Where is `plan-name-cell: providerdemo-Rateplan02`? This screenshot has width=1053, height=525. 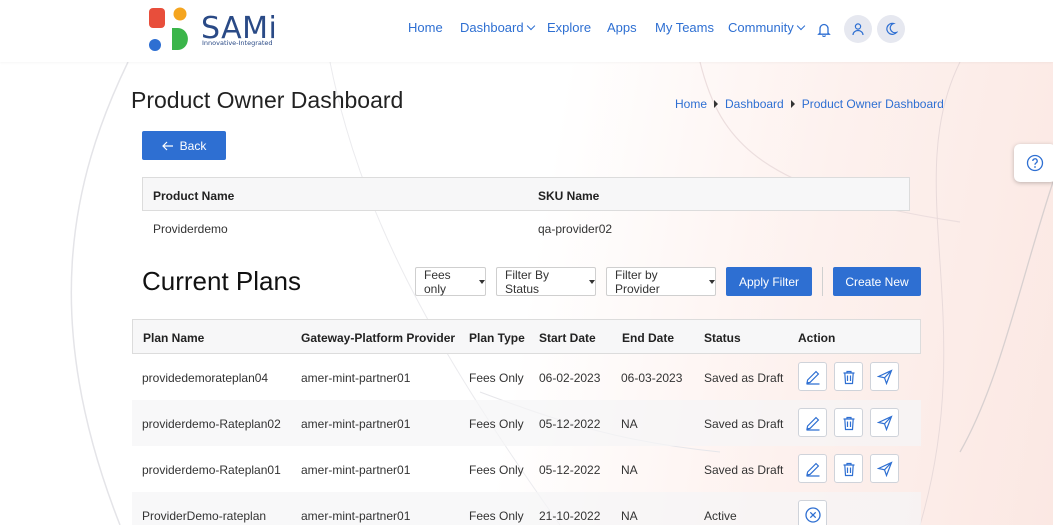 plan-name-cell: providerdemo-Rateplan02 is located at coordinates (211, 424).